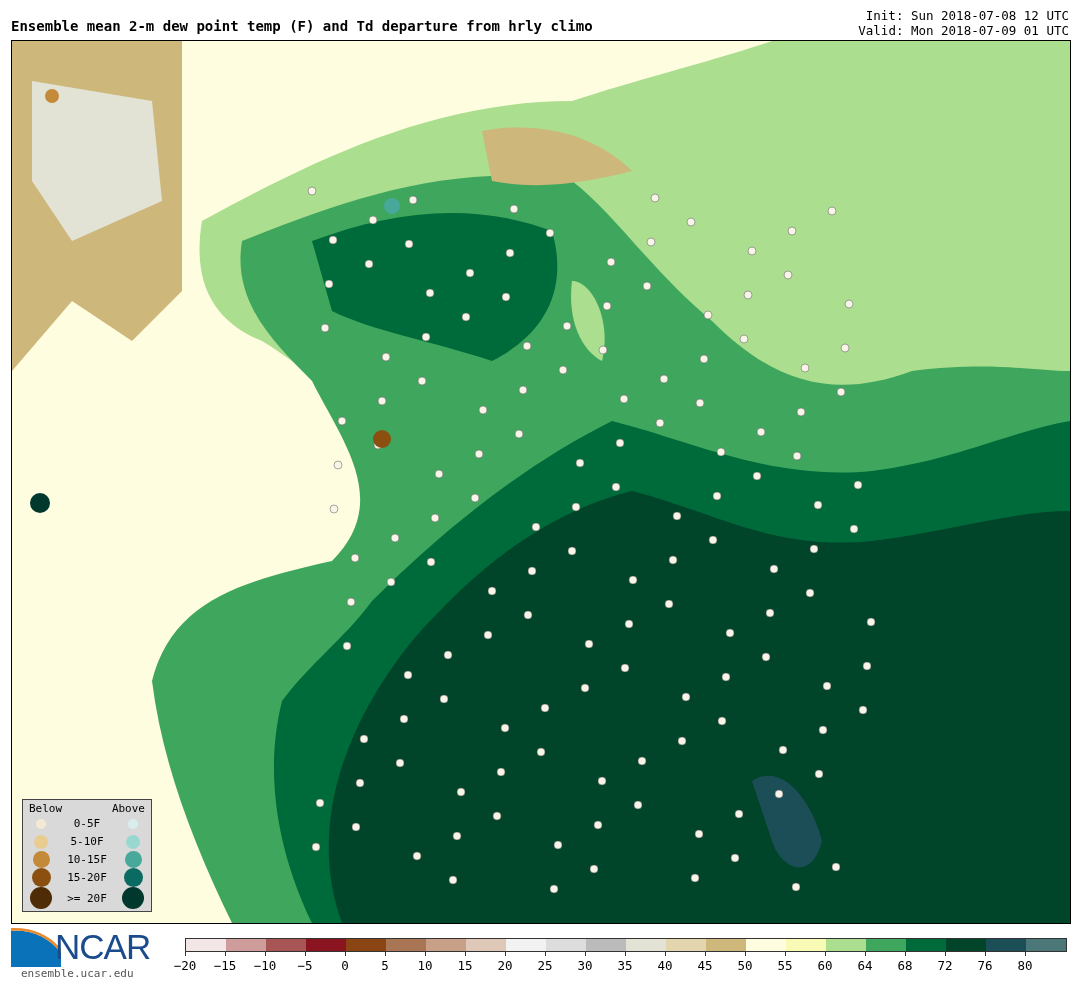 Image resolution: width=1080 pixels, height=985 pixels. I want to click on legend-label: >= 20F, so click(87, 898).